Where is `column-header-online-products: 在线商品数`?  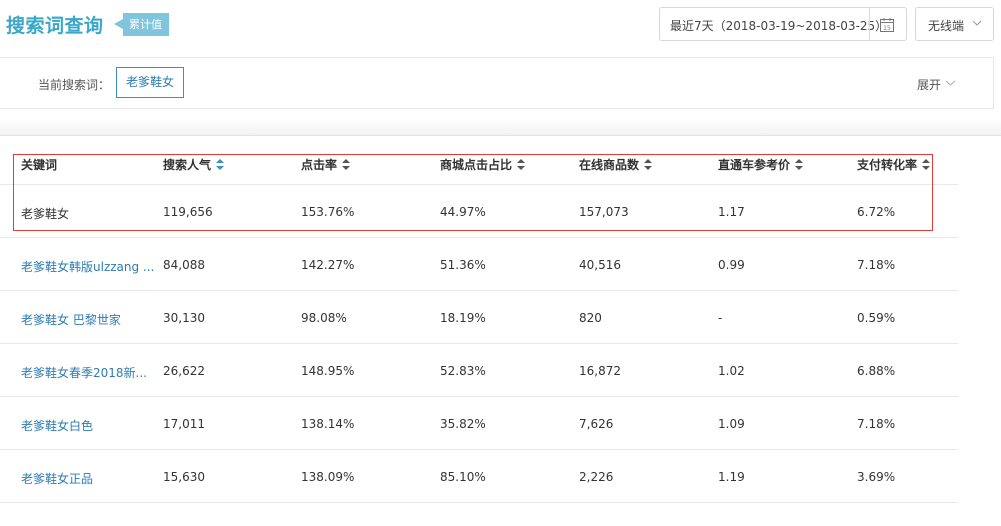
column-header-online-products: 在线商品数 is located at coordinates (616, 164).